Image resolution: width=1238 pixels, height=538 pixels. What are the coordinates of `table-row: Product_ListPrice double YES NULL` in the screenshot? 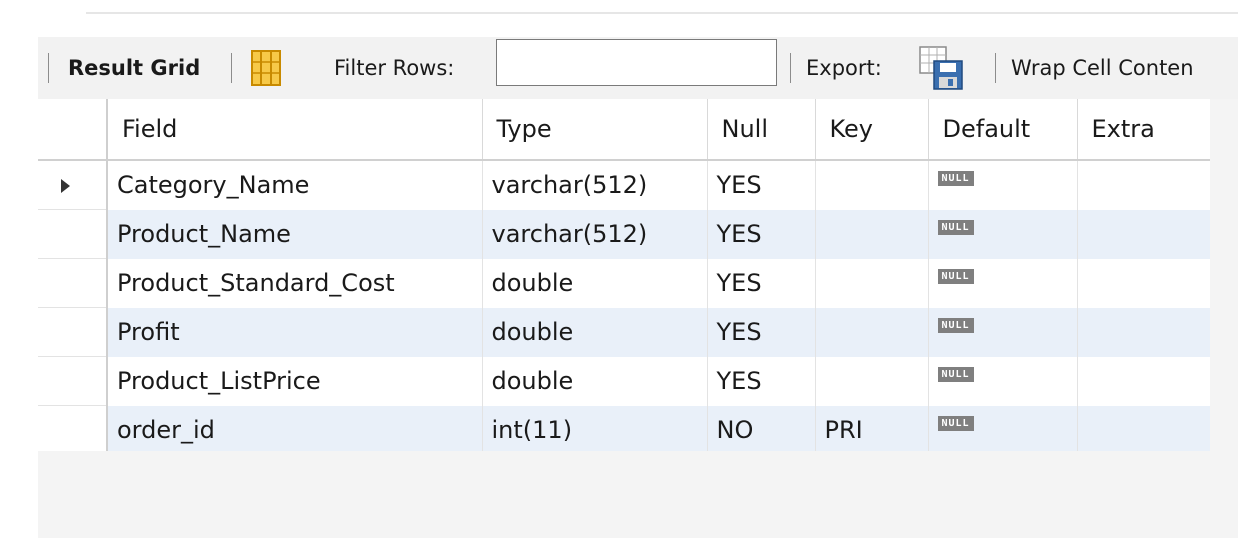 It's located at (624, 381).